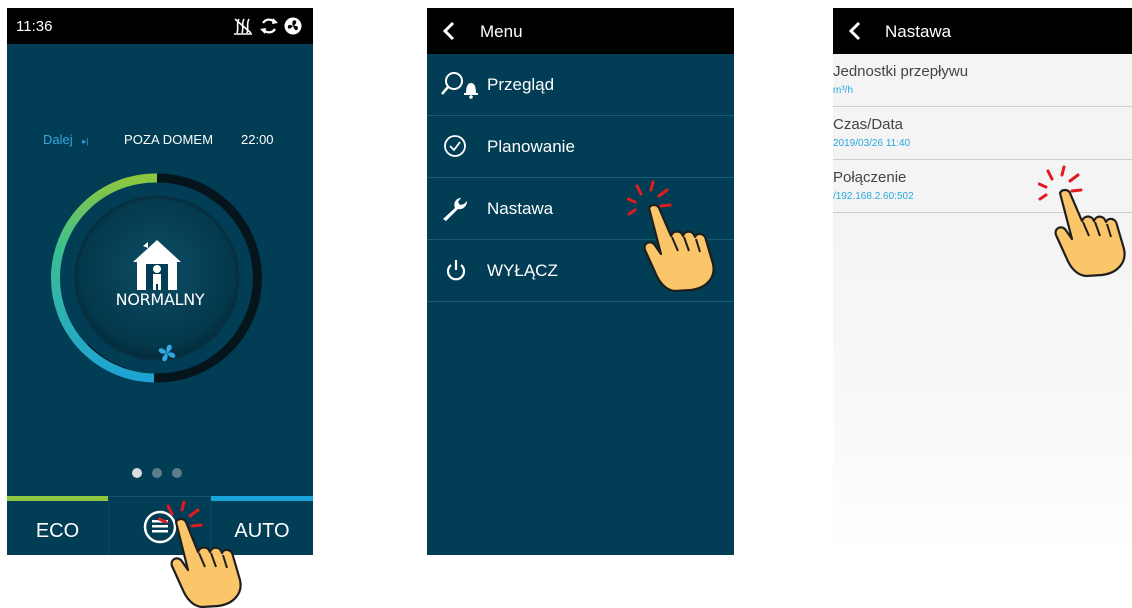  Describe the element at coordinates (522, 270) in the screenshot. I see `menu-item-label: WYŁĄCZ` at that location.